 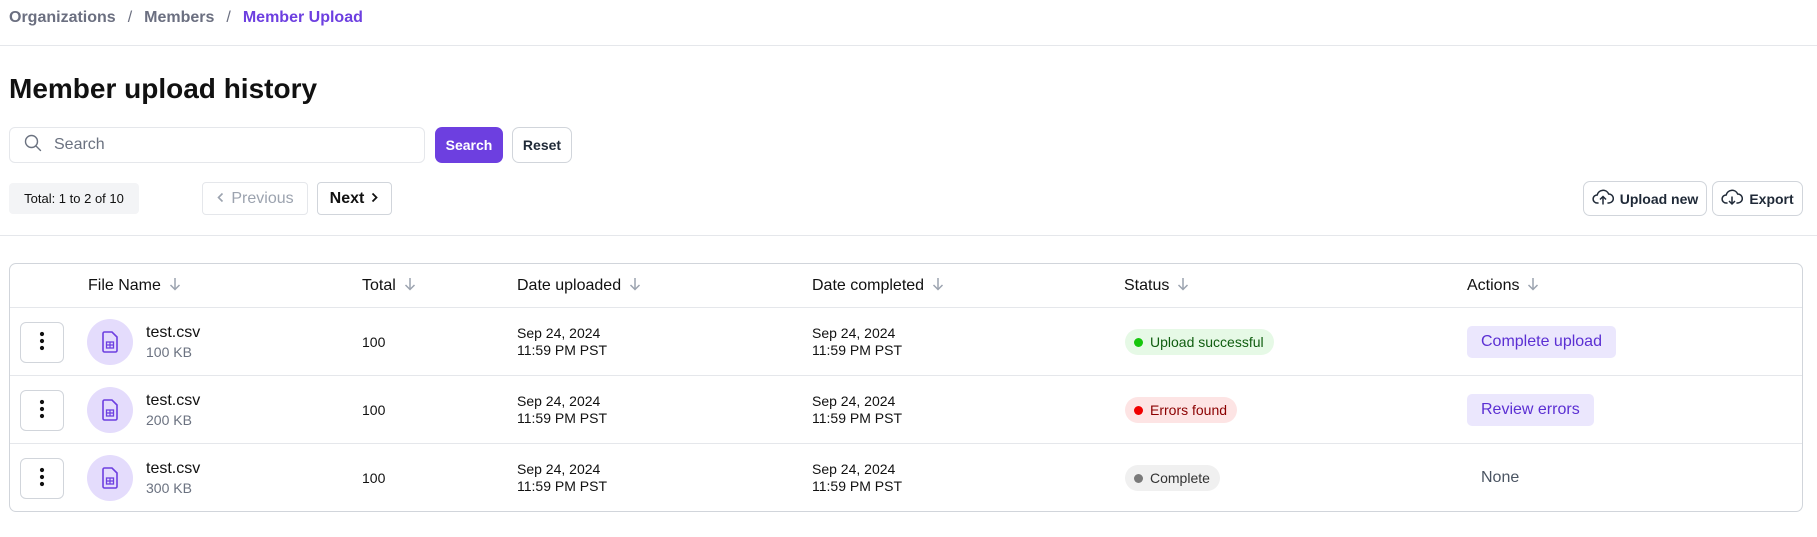 I want to click on breadcrumb: Organizations / Members / Member Upload, so click(x=186, y=18).